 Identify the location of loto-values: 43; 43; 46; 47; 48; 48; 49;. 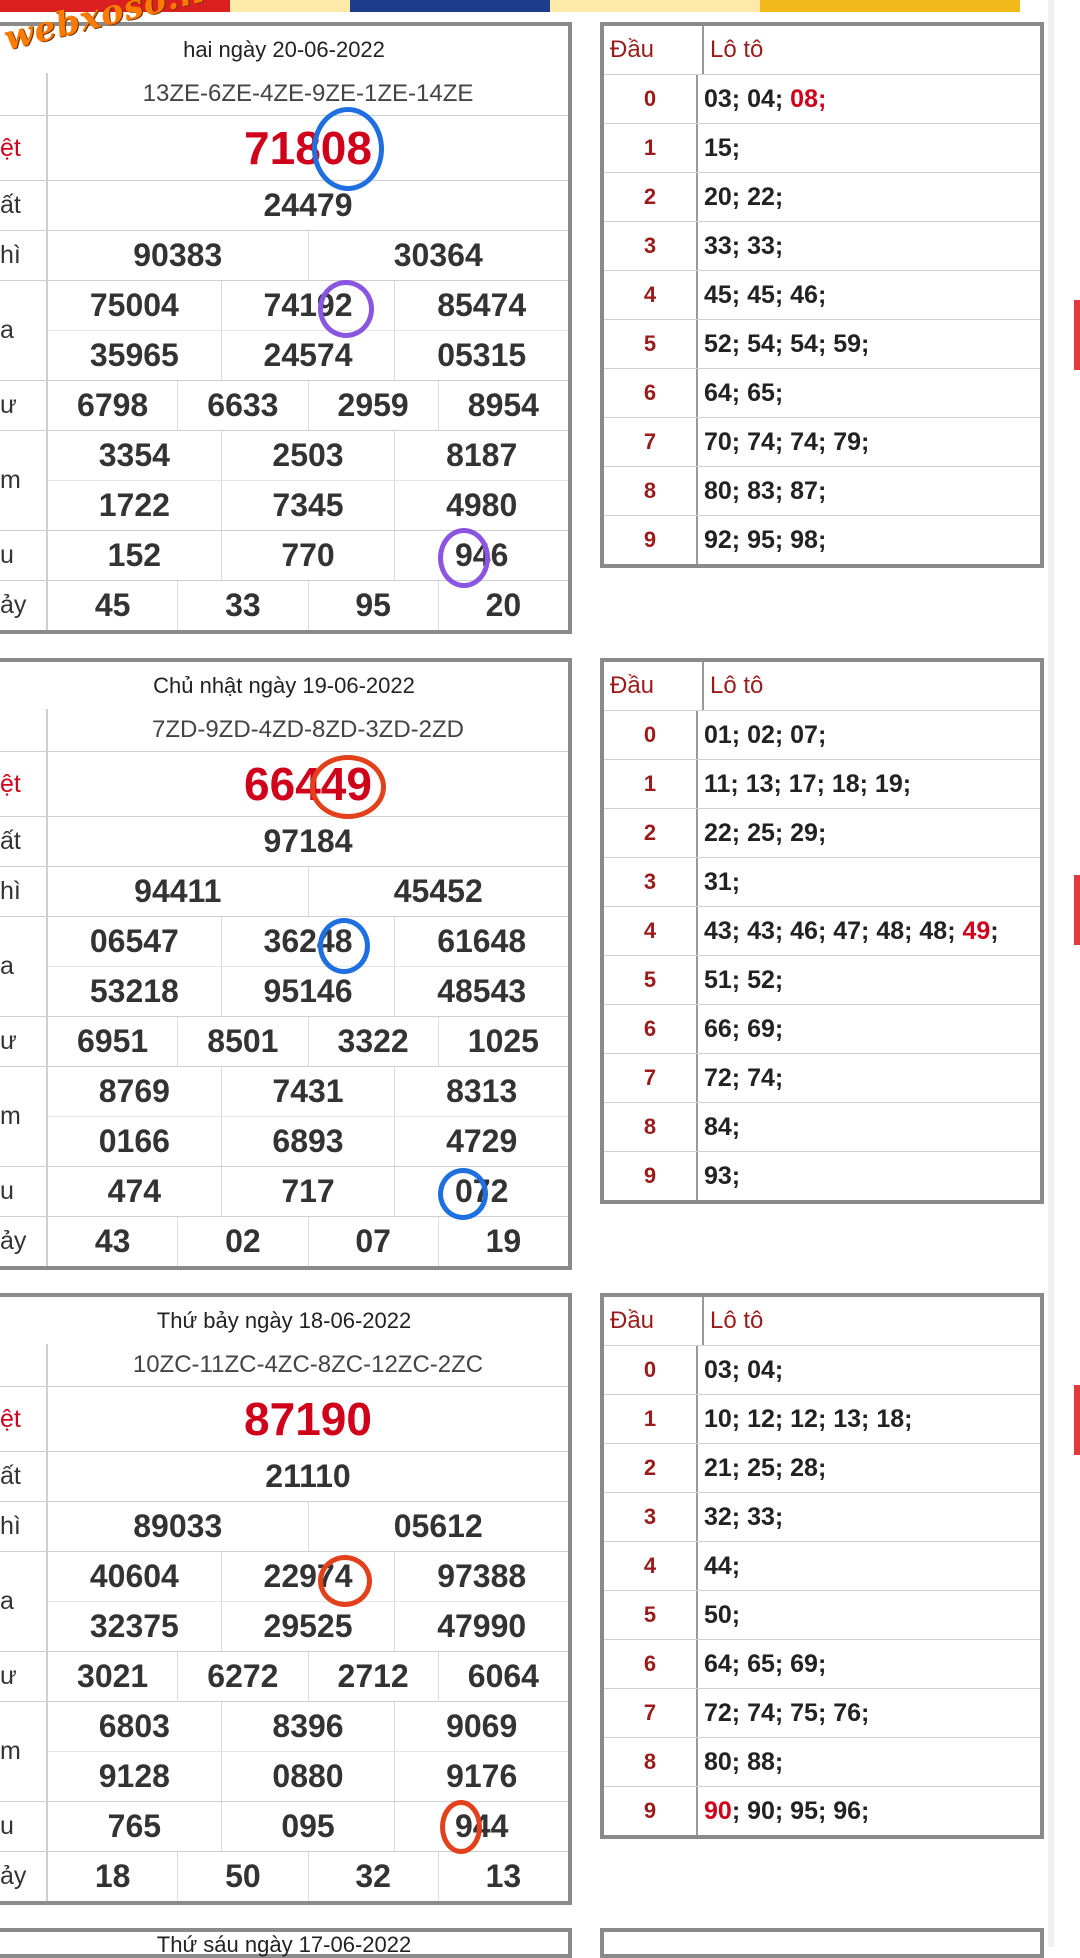
(869, 931).